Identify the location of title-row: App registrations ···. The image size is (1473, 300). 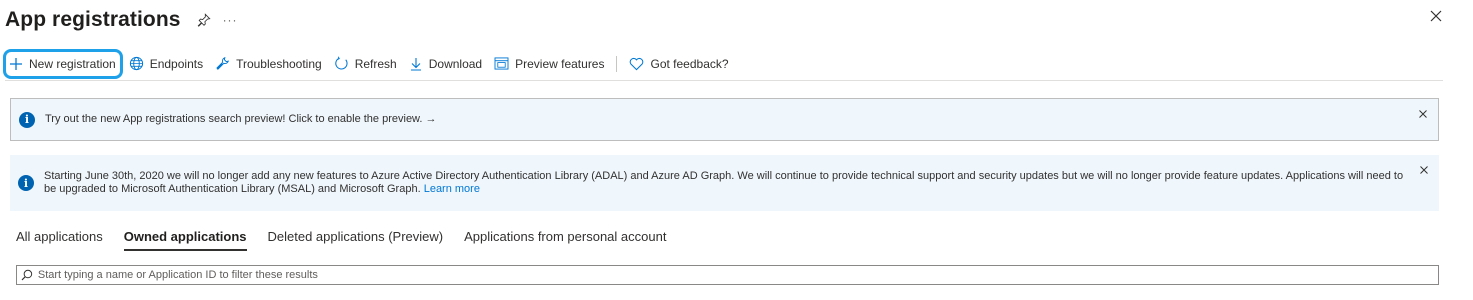
(121, 20).